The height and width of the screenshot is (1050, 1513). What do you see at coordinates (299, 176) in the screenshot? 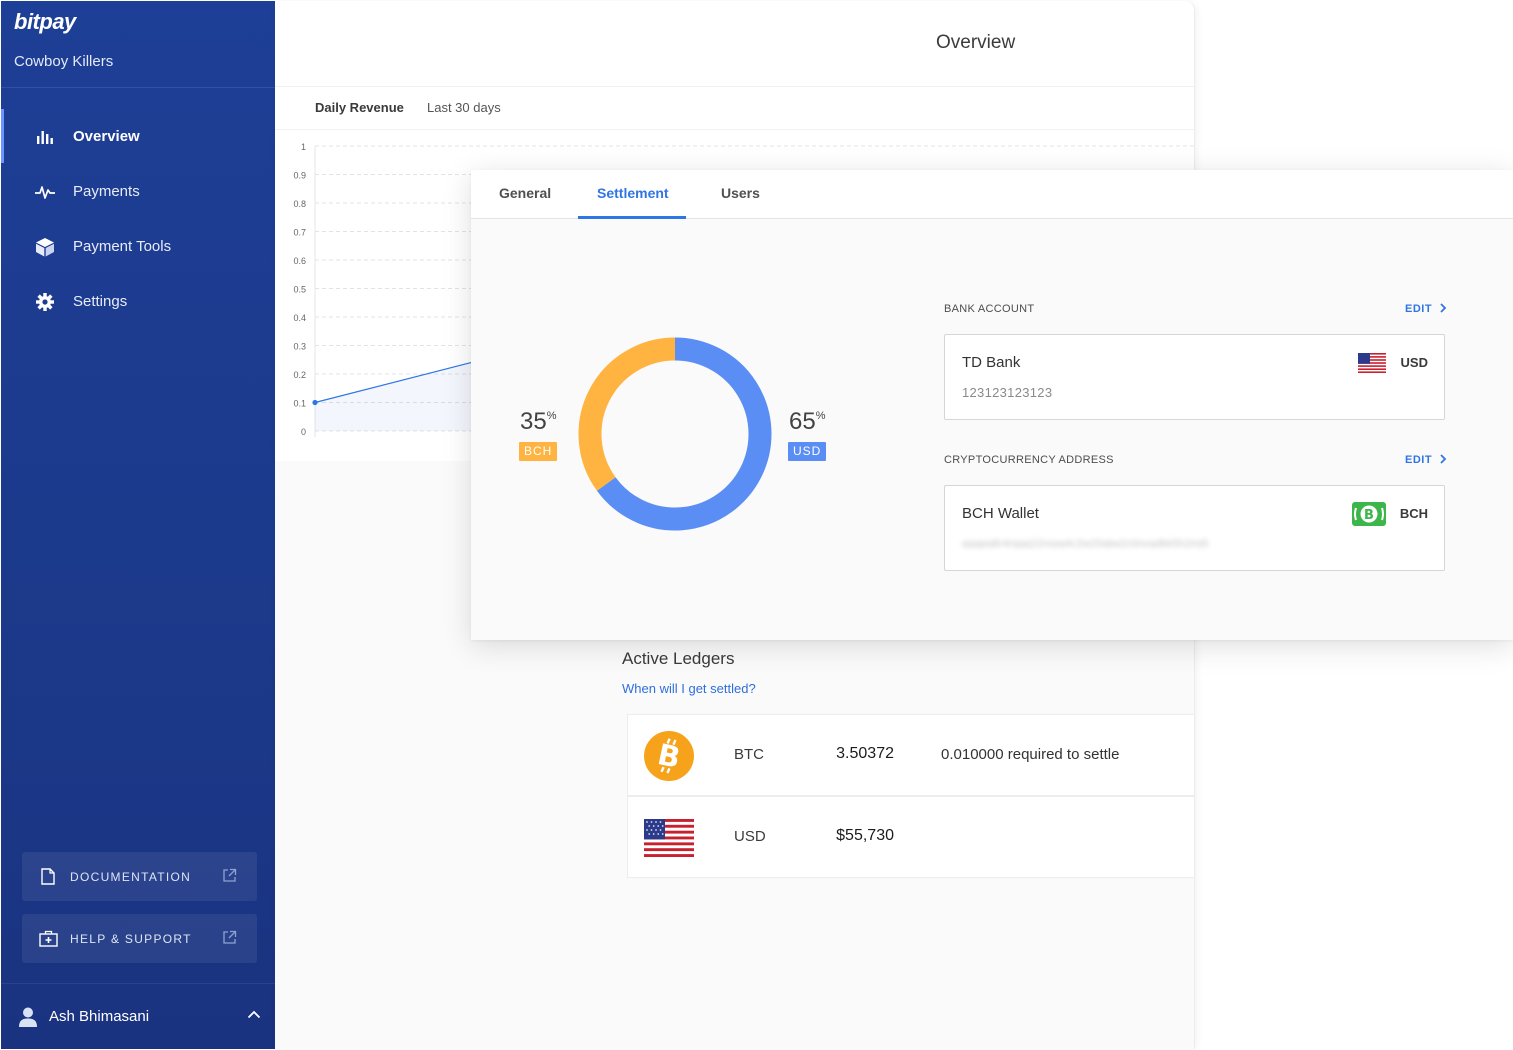
I see `y-tick-label: 0.9` at bounding box center [299, 176].